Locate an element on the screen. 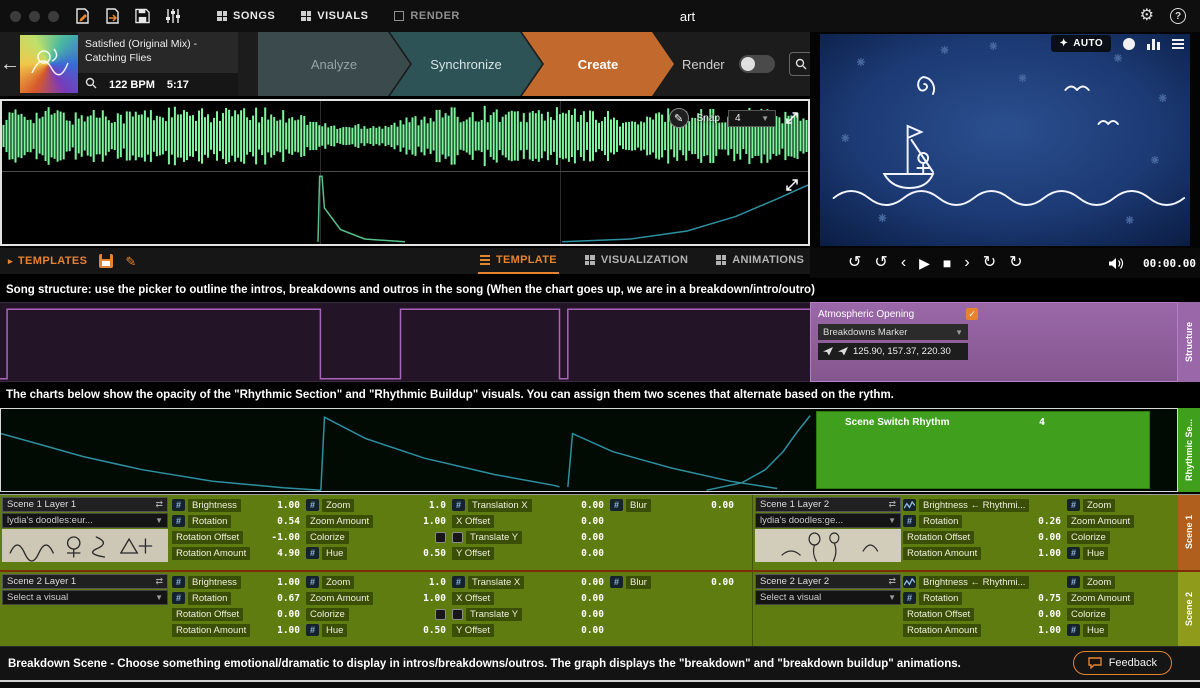  expand-buildup-icon is located at coordinates (792, 185).